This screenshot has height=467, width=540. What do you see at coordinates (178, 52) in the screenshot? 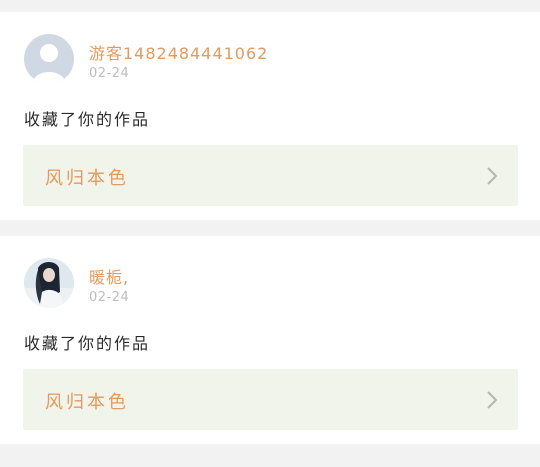
I see `username: 游客1482484441062` at bounding box center [178, 52].